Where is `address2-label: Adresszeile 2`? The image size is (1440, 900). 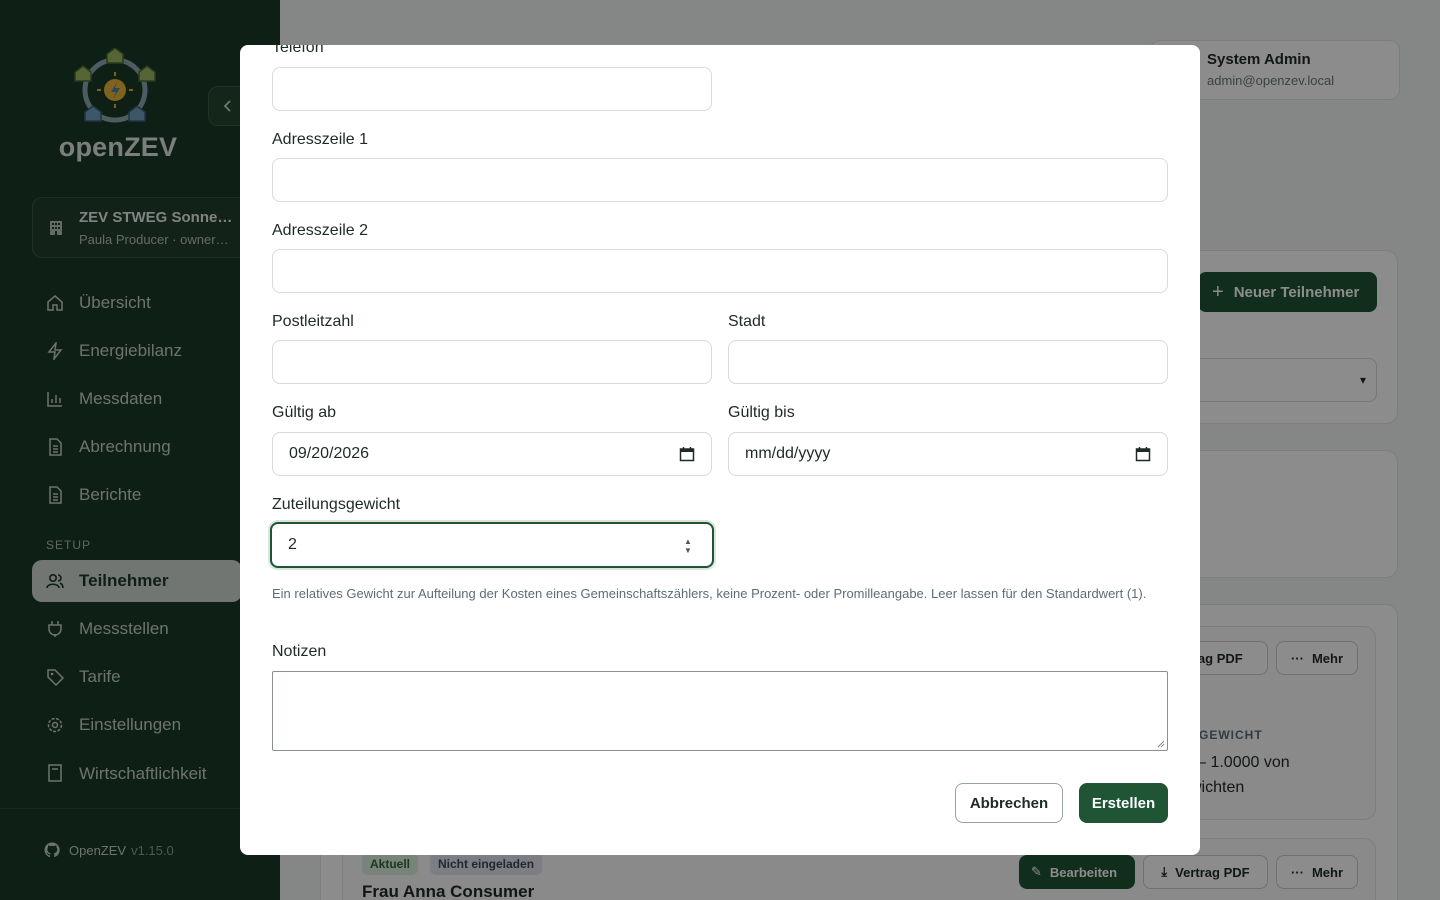 address2-label: Adresszeile 2 is located at coordinates (320, 230).